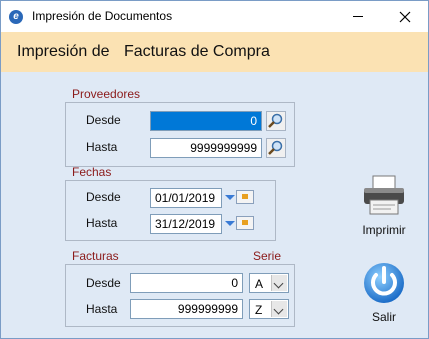  Describe the element at coordinates (95, 256) in the screenshot. I see `facturas-legend: Facturas` at that location.